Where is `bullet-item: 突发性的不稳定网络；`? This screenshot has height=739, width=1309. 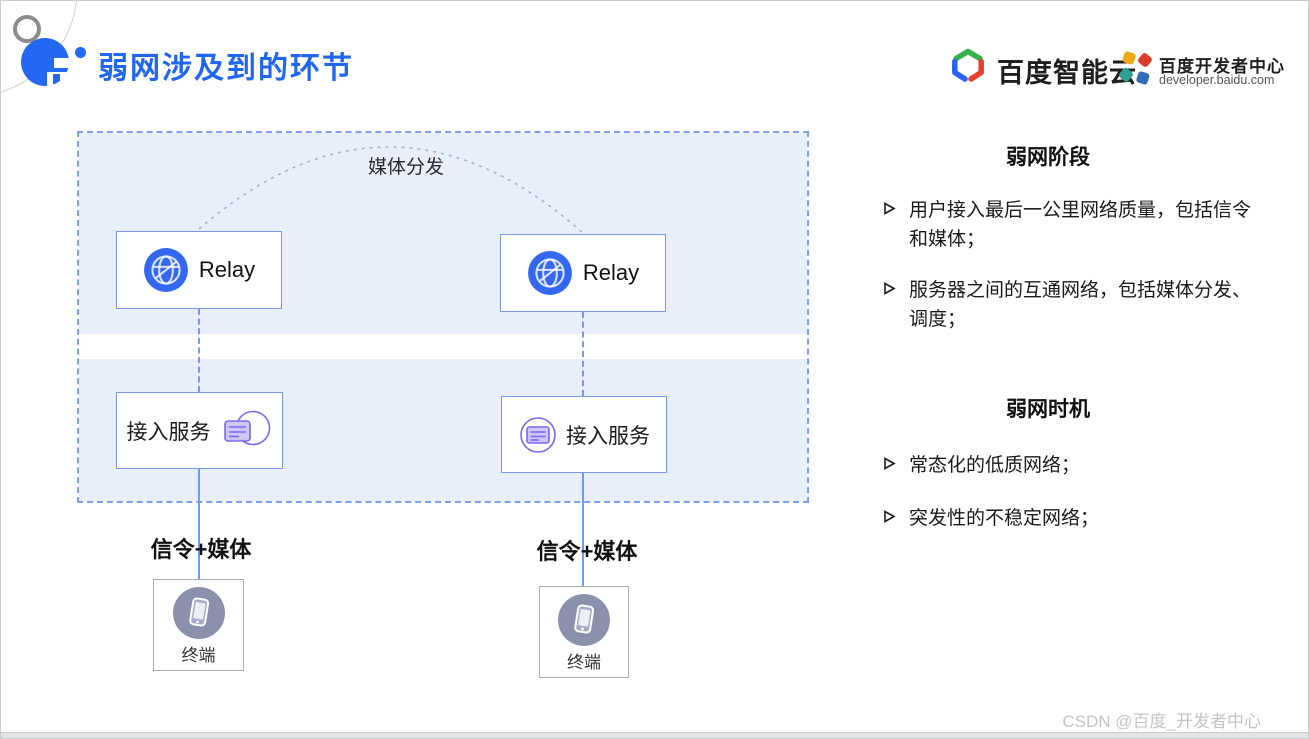 bullet-item: 突发性的不稳定网络； is located at coordinates (1067, 518).